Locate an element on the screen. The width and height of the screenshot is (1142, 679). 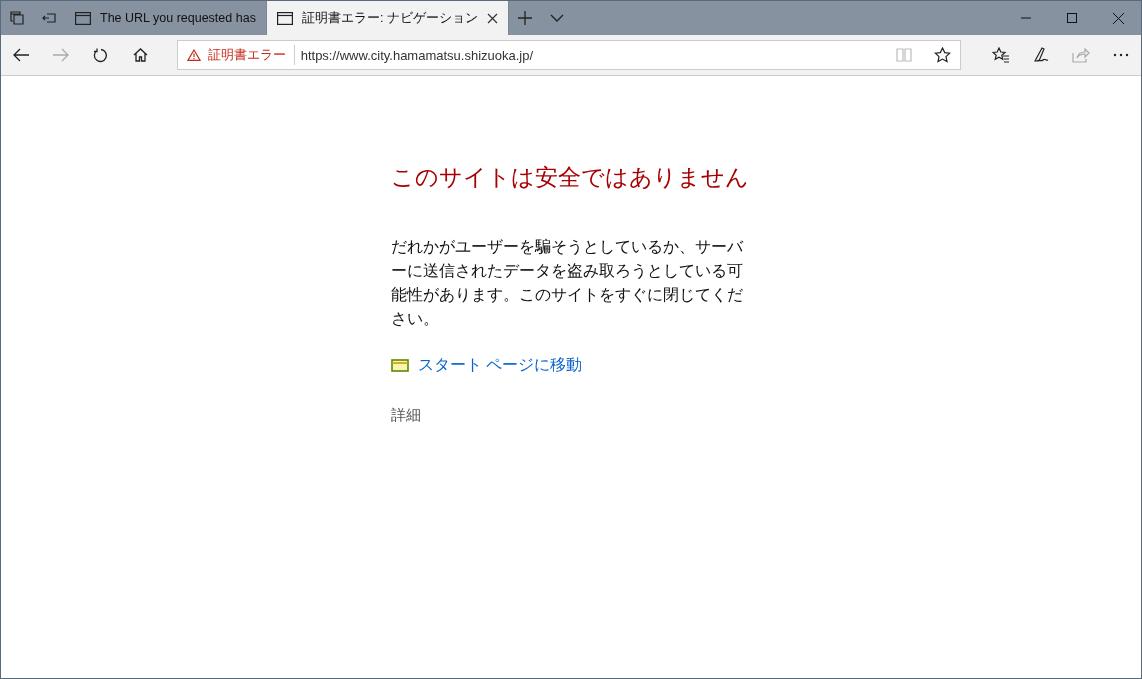
more-icon is located at coordinates (1121, 55).